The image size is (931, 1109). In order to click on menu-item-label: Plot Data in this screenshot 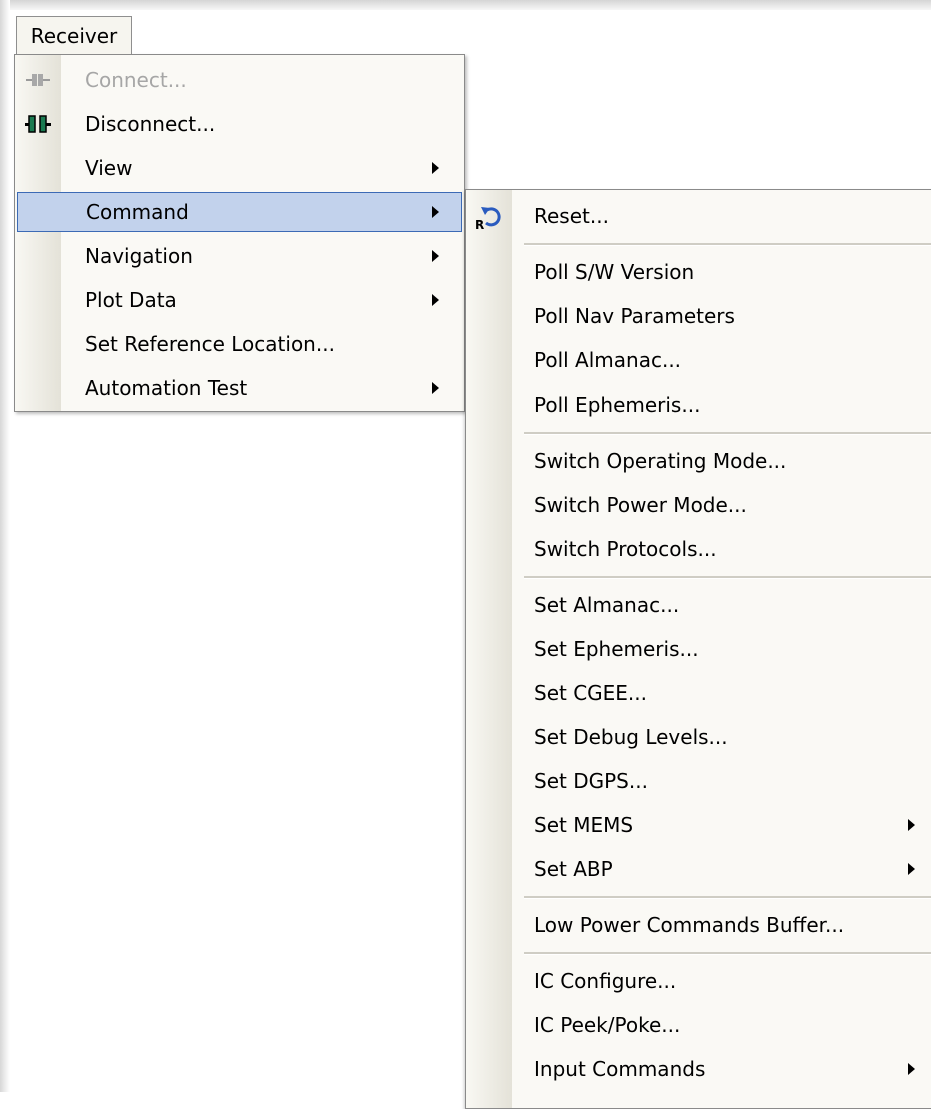, I will do `click(131, 300)`.